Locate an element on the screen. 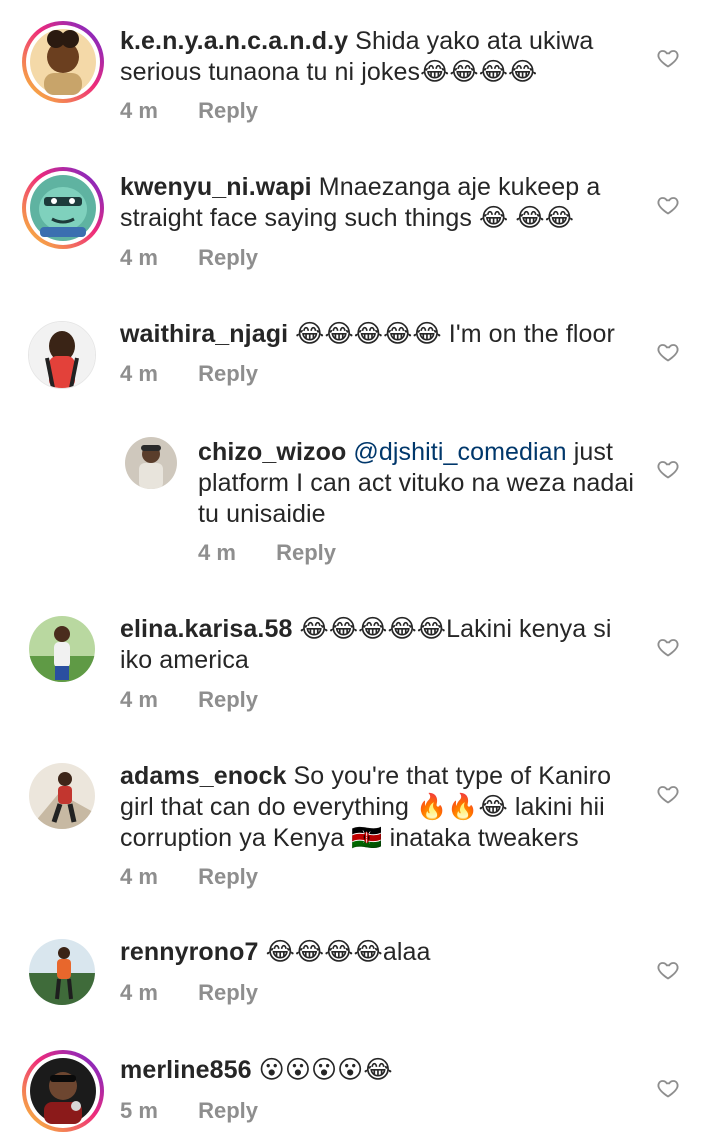 This screenshot has width=720, height=1142. comment-username: elina.karisa.58 is located at coordinates (206, 629).